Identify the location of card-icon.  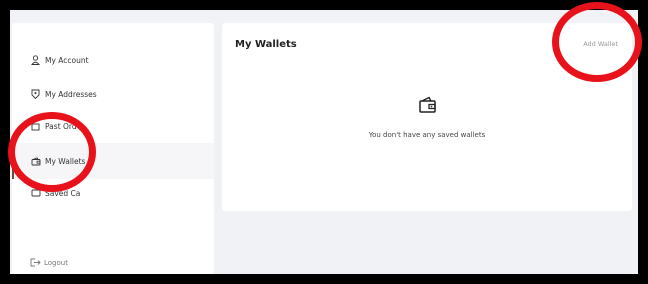
(35, 193).